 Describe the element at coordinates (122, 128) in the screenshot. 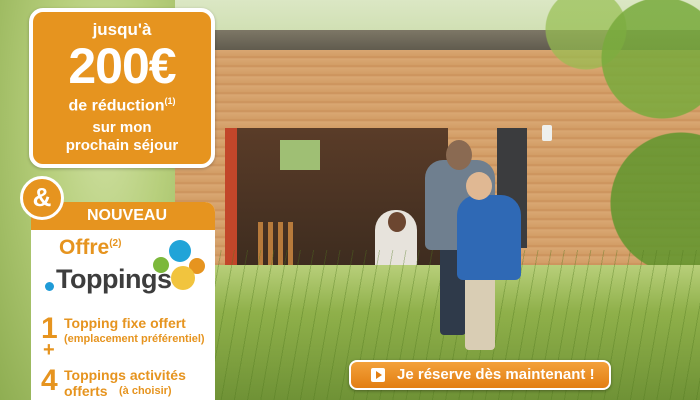

I see `promo-stay-line1: sur mon` at that location.